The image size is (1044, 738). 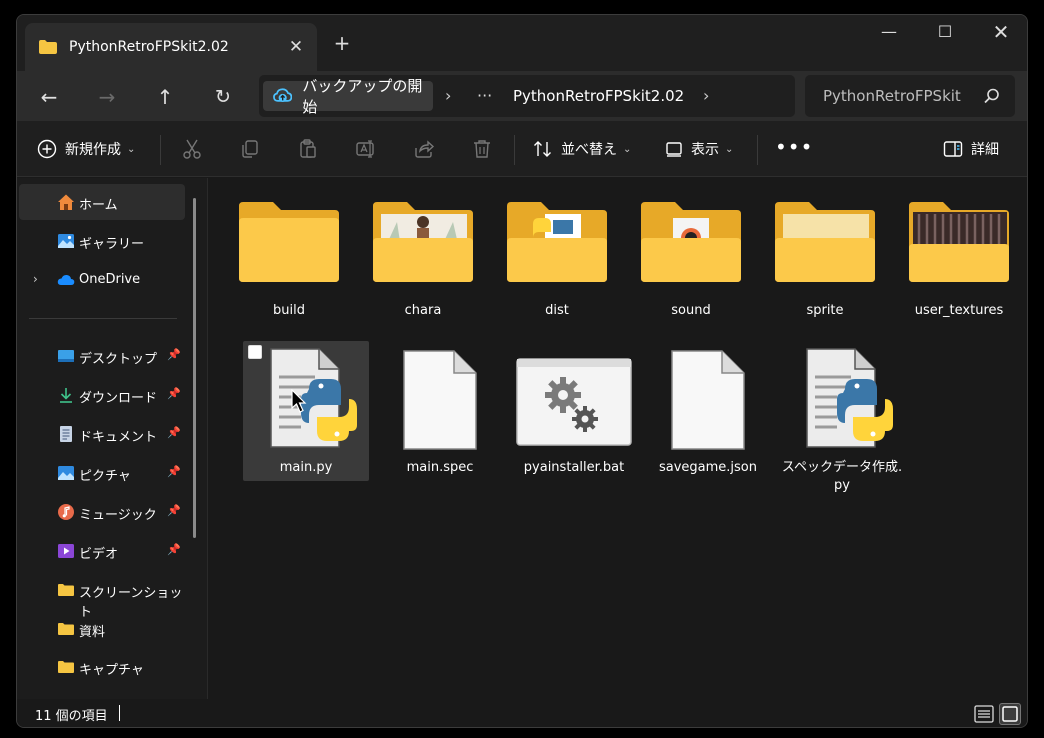 I want to click on folder-item-sound: sound, so click(x=691, y=257).